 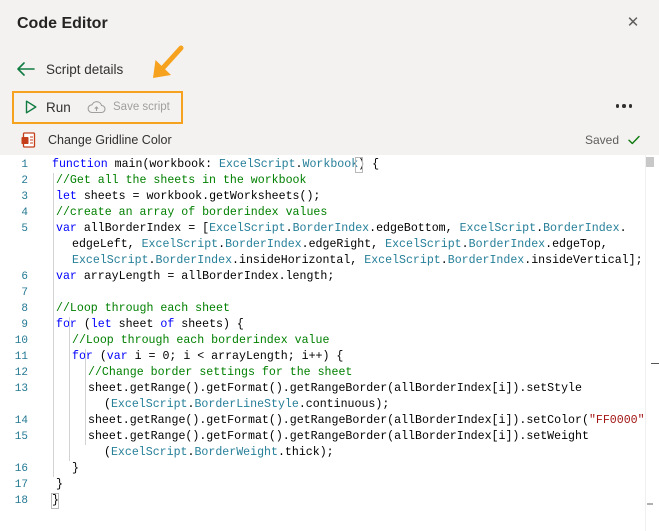 What do you see at coordinates (344, 404) in the screenshot?
I see `code-token: .continuous);` at bounding box center [344, 404].